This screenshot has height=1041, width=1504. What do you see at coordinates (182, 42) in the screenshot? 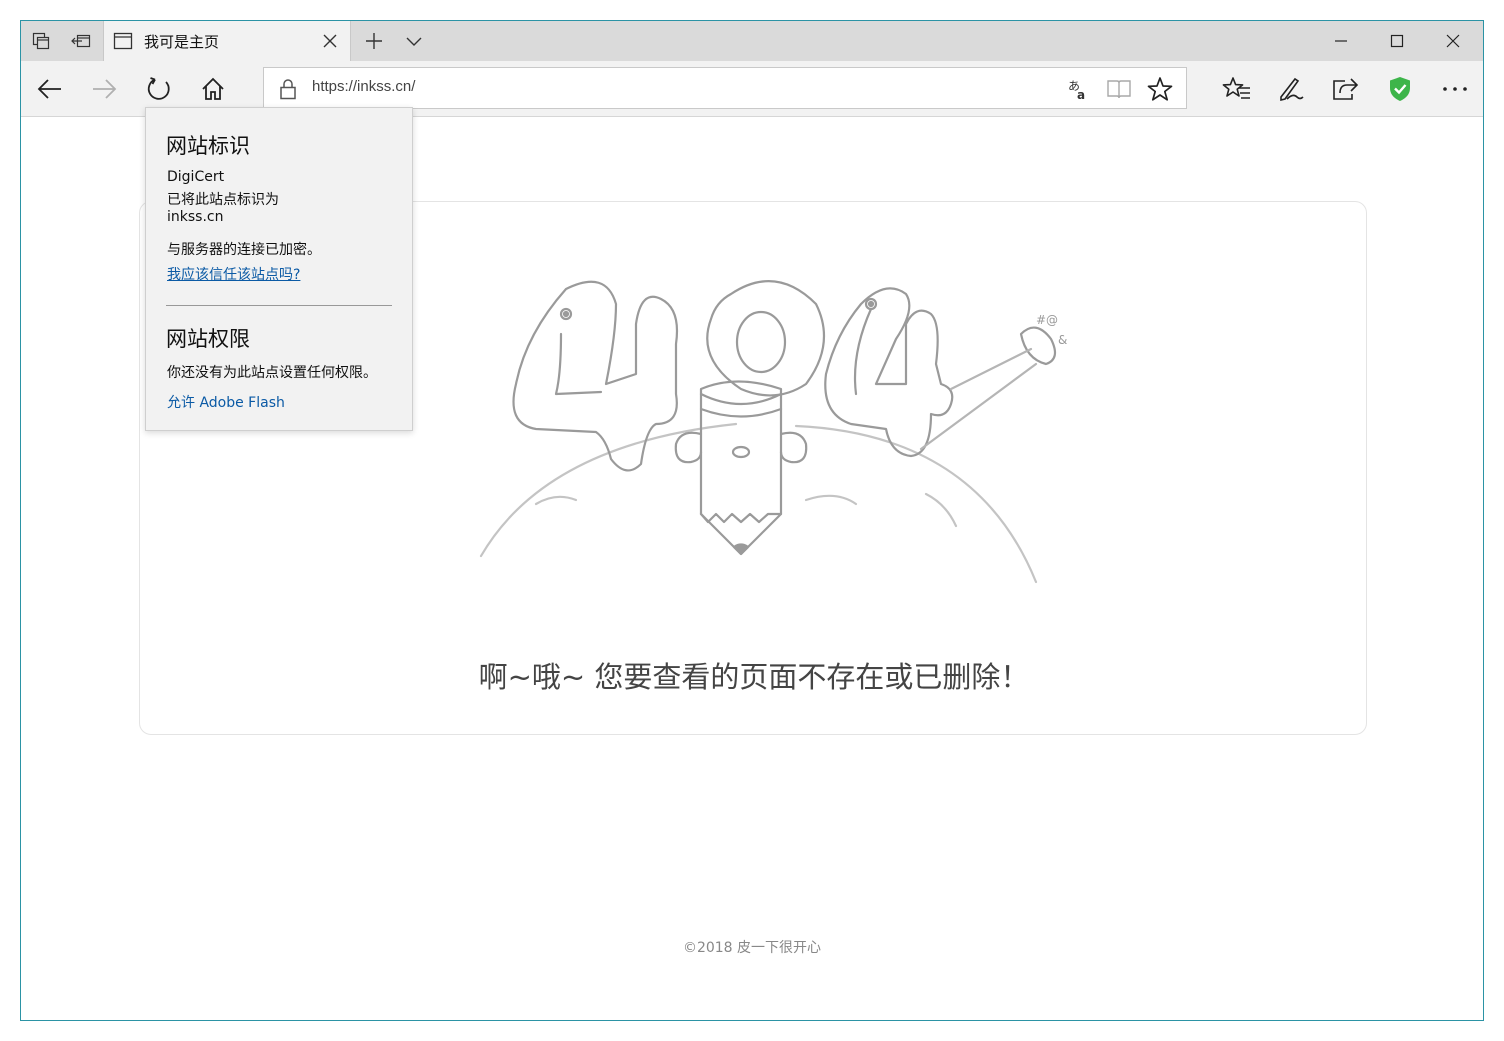
I see `tab-title: 我可是主页` at bounding box center [182, 42].